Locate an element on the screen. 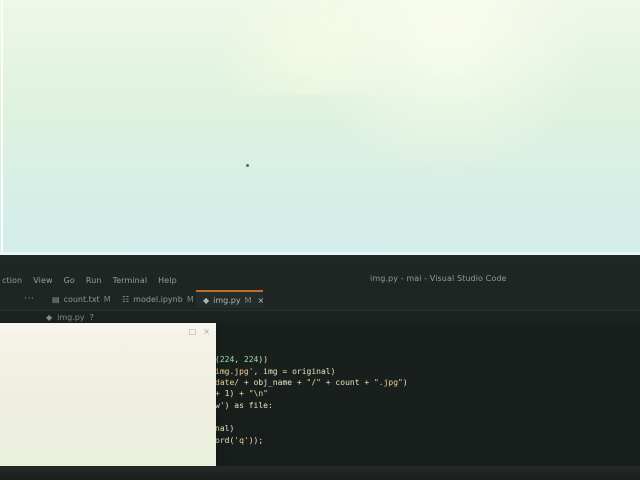  tab-status-model: M is located at coordinates (190, 299).